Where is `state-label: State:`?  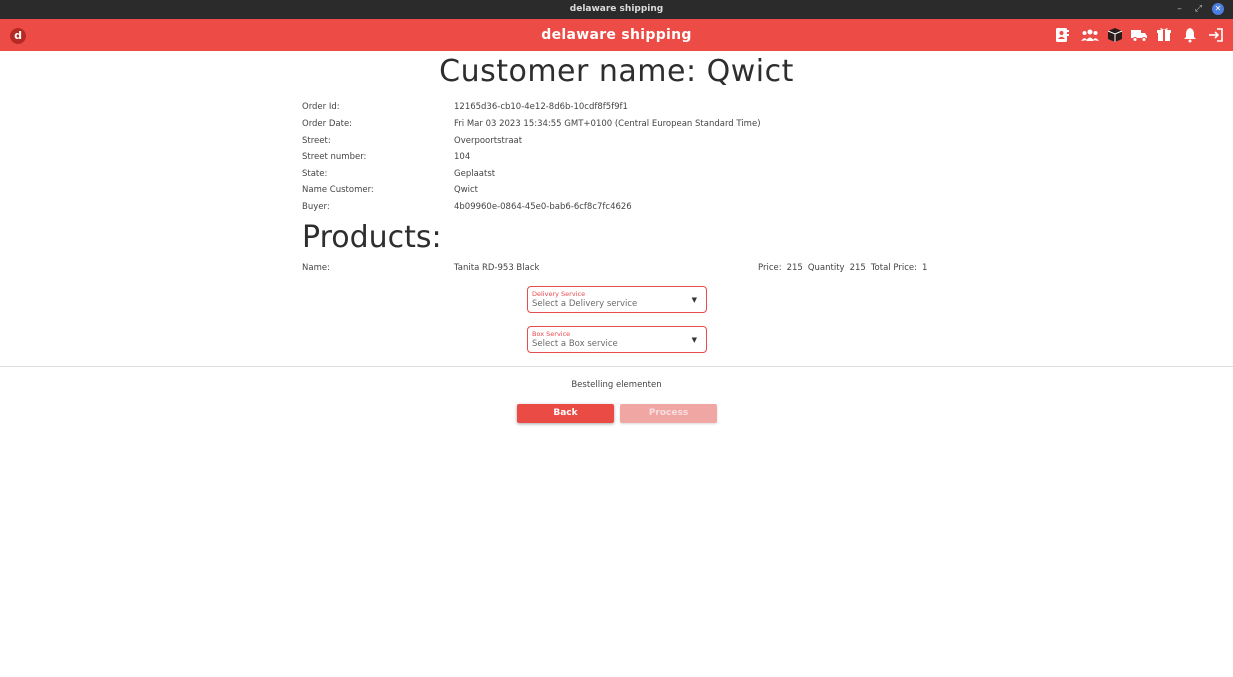 state-label: State: is located at coordinates (315, 174).